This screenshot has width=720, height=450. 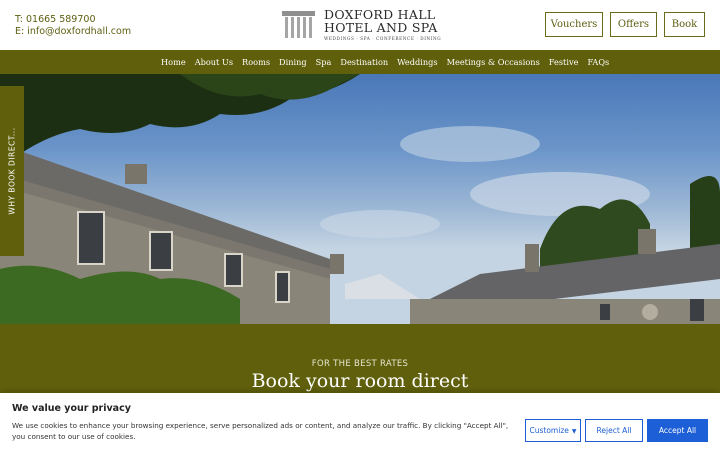 I want to click on customize-button: Customize ▼, so click(x=553, y=430).